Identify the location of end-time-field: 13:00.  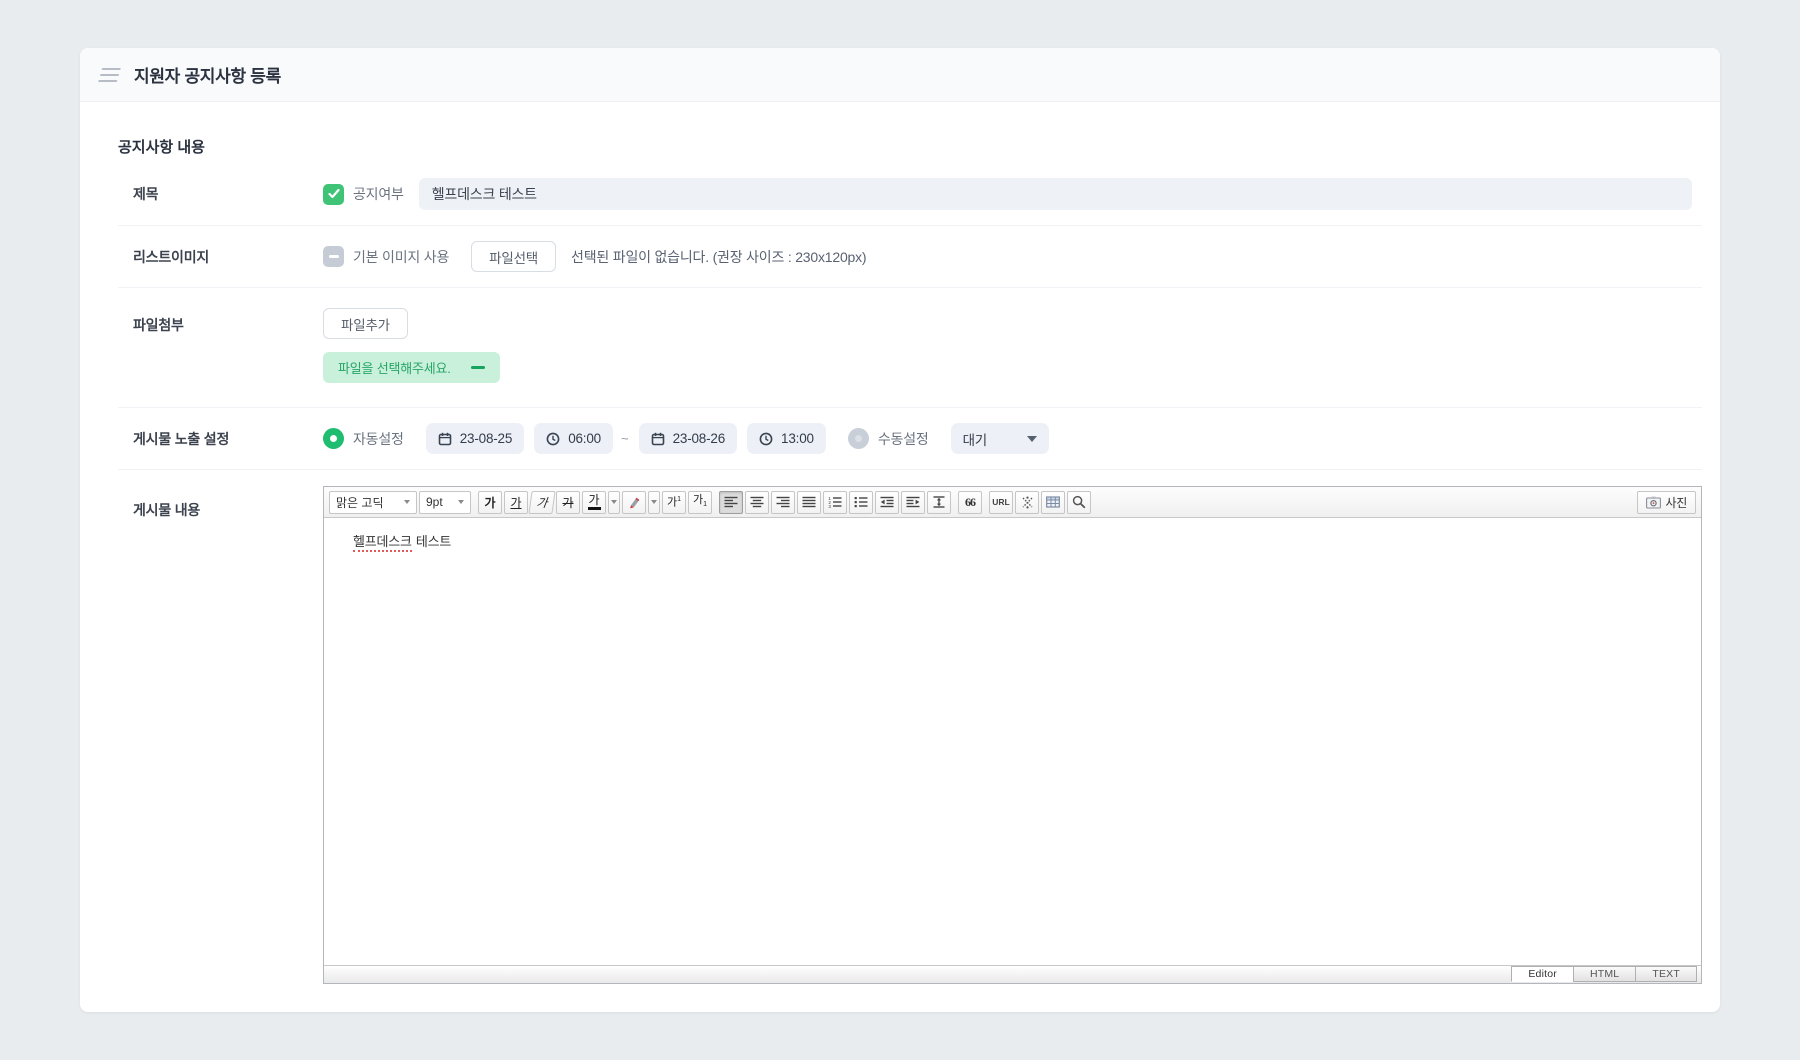
(786, 438).